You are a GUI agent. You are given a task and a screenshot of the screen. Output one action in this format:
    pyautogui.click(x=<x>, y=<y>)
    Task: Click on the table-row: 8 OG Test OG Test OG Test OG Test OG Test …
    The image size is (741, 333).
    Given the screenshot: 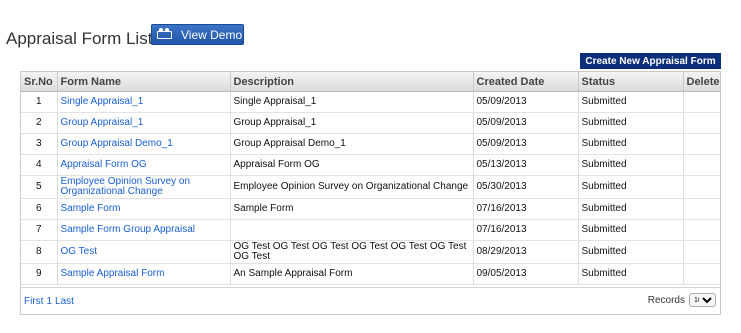 What is the action you would take?
    pyautogui.click(x=370, y=252)
    